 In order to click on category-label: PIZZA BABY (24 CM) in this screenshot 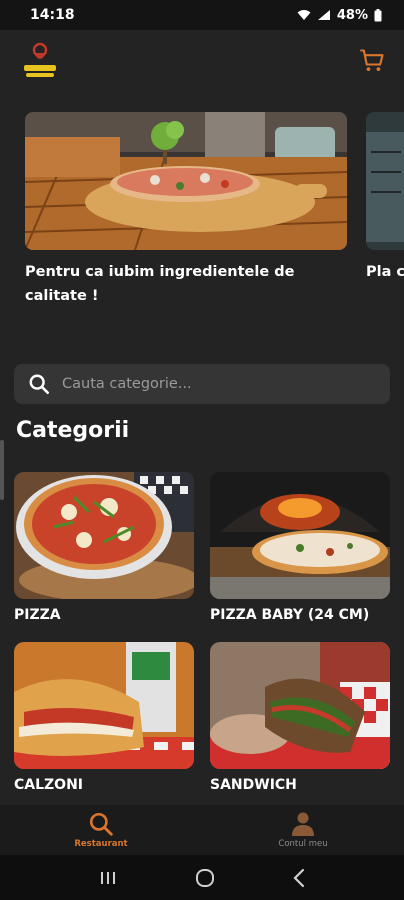, I will do `click(290, 615)`.